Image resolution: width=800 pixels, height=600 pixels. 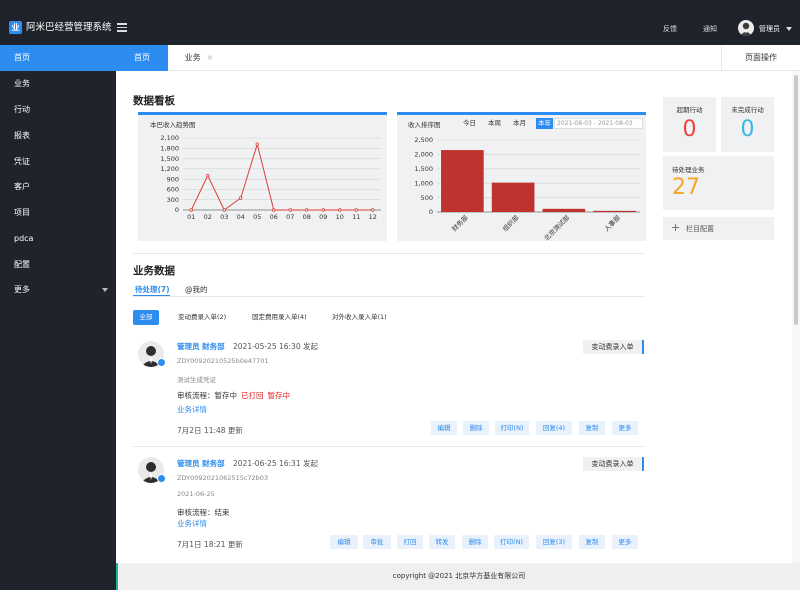 What do you see at coordinates (718, 183) in the screenshot?
I see `pending-business-card: 待处理业务 27` at bounding box center [718, 183].